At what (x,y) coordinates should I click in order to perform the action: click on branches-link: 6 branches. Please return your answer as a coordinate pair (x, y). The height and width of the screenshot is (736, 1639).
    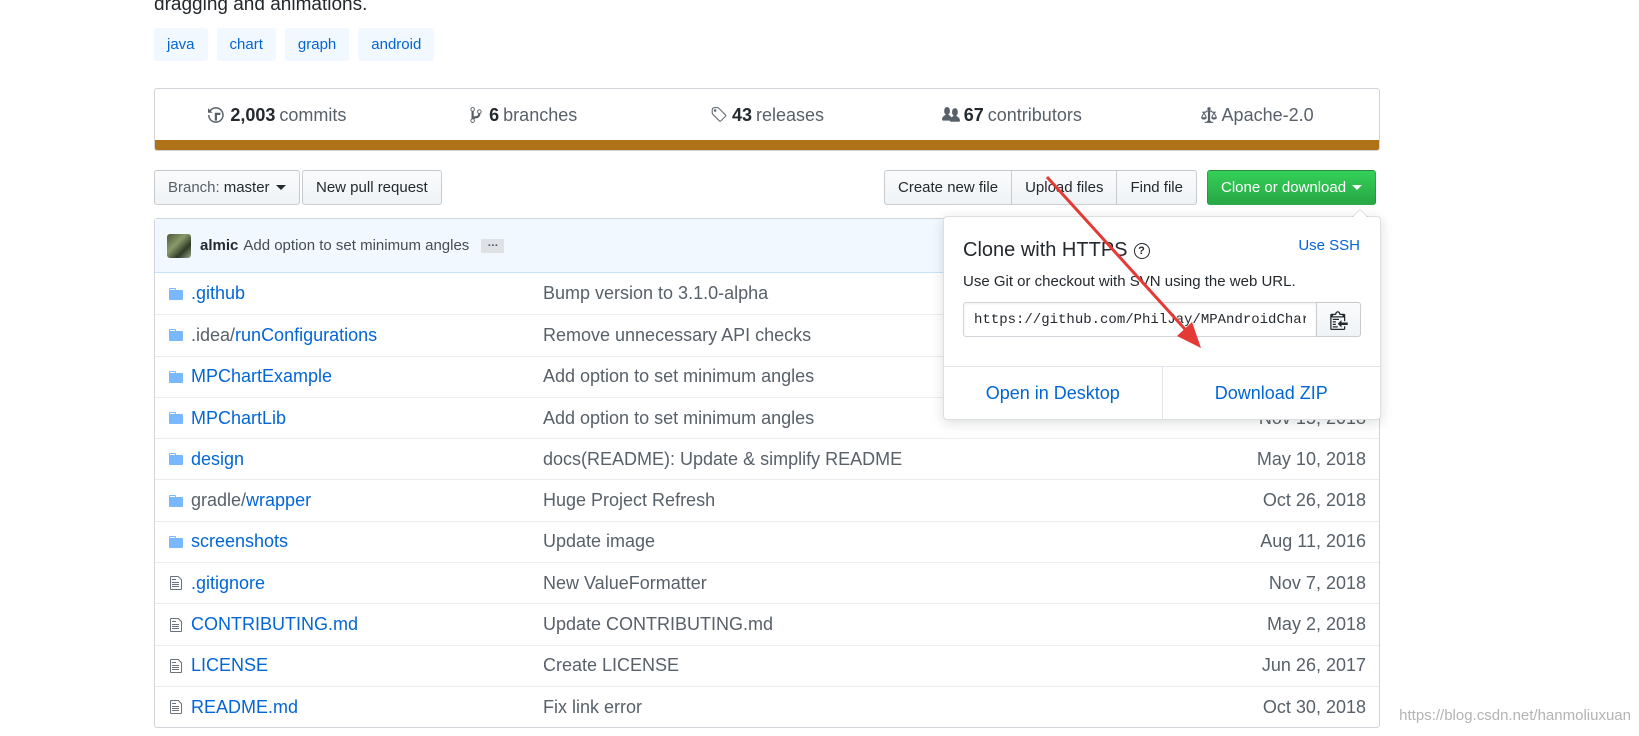
    Looking at the image, I should click on (522, 115).